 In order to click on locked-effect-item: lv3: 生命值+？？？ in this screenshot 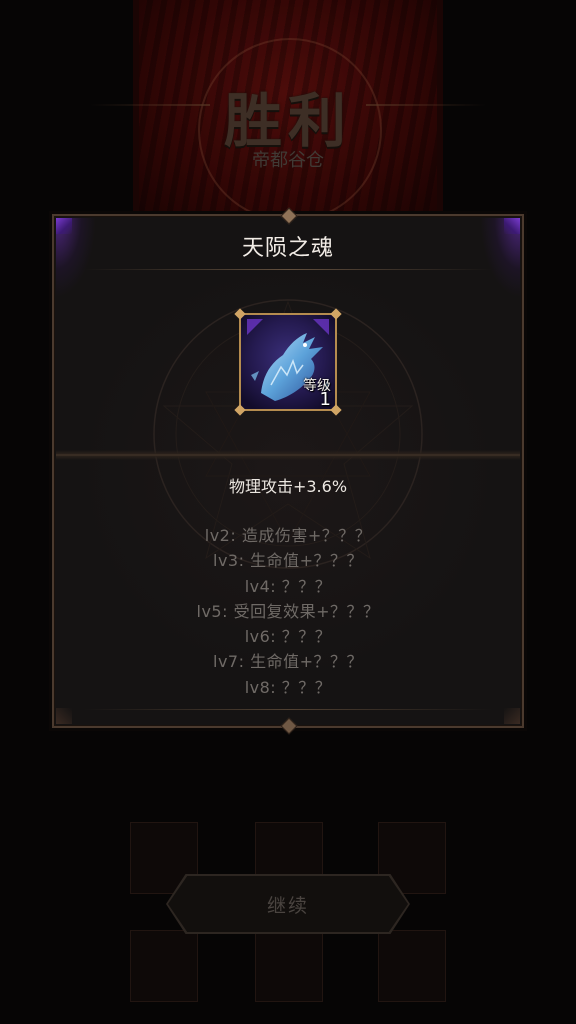, I will do `click(288, 561)`.